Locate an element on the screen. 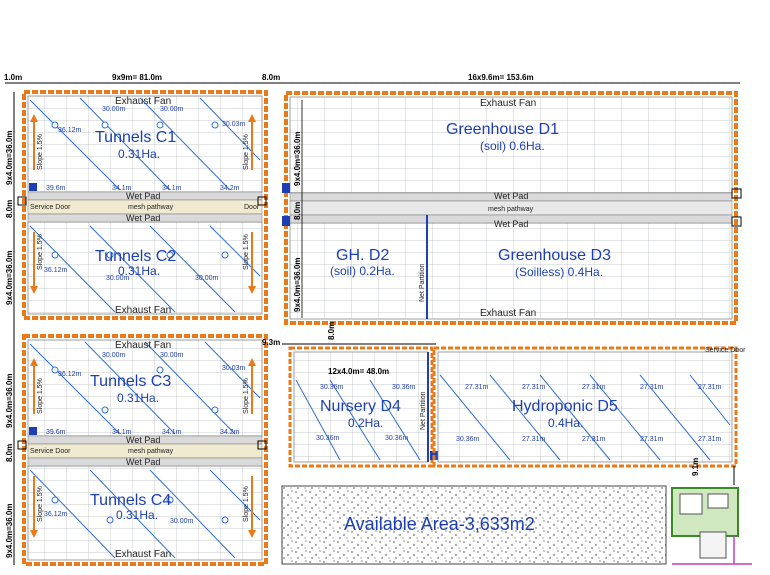  c4-wet-pad: Wet Pad is located at coordinates (143, 462).